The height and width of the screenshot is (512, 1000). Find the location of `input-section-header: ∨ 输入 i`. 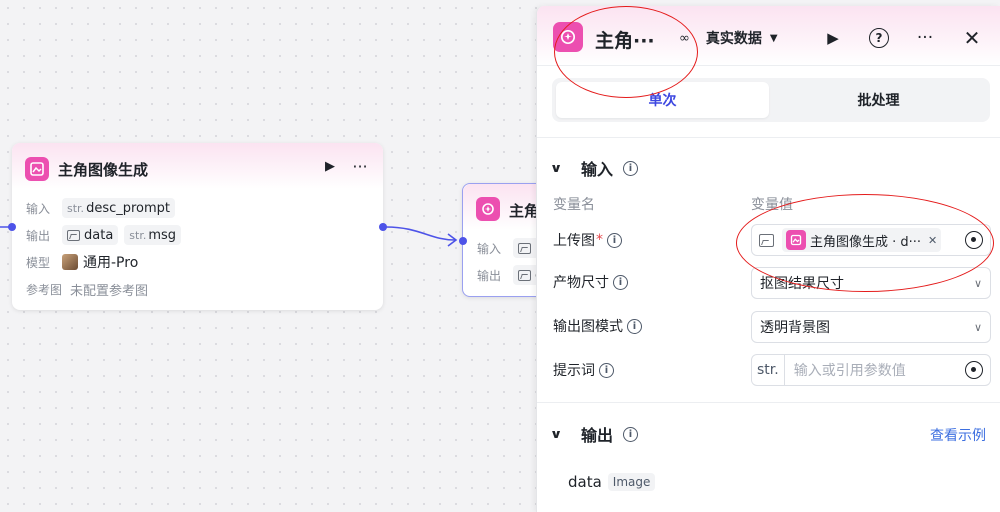

input-section-header: ∨ 输入 i is located at coordinates (594, 168).